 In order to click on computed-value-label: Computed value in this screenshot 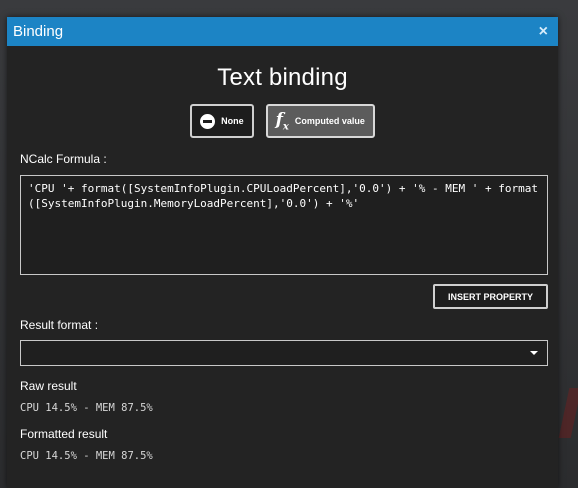, I will do `click(329, 121)`.